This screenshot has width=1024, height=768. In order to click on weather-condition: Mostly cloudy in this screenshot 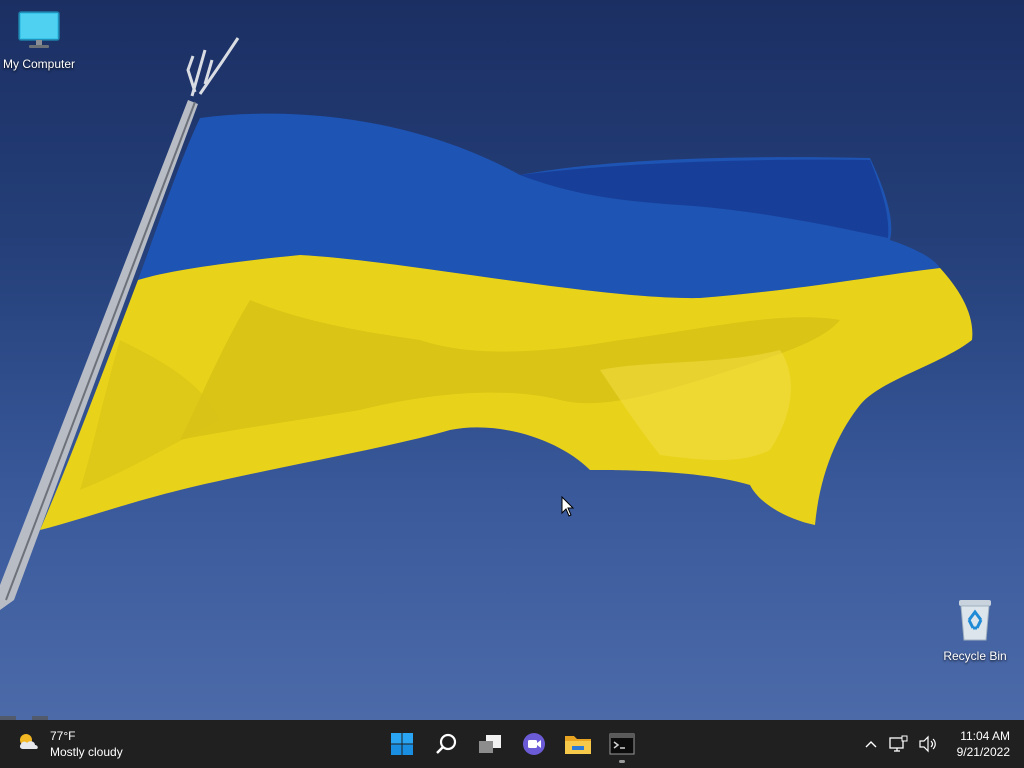, I will do `click(86, 752)`.